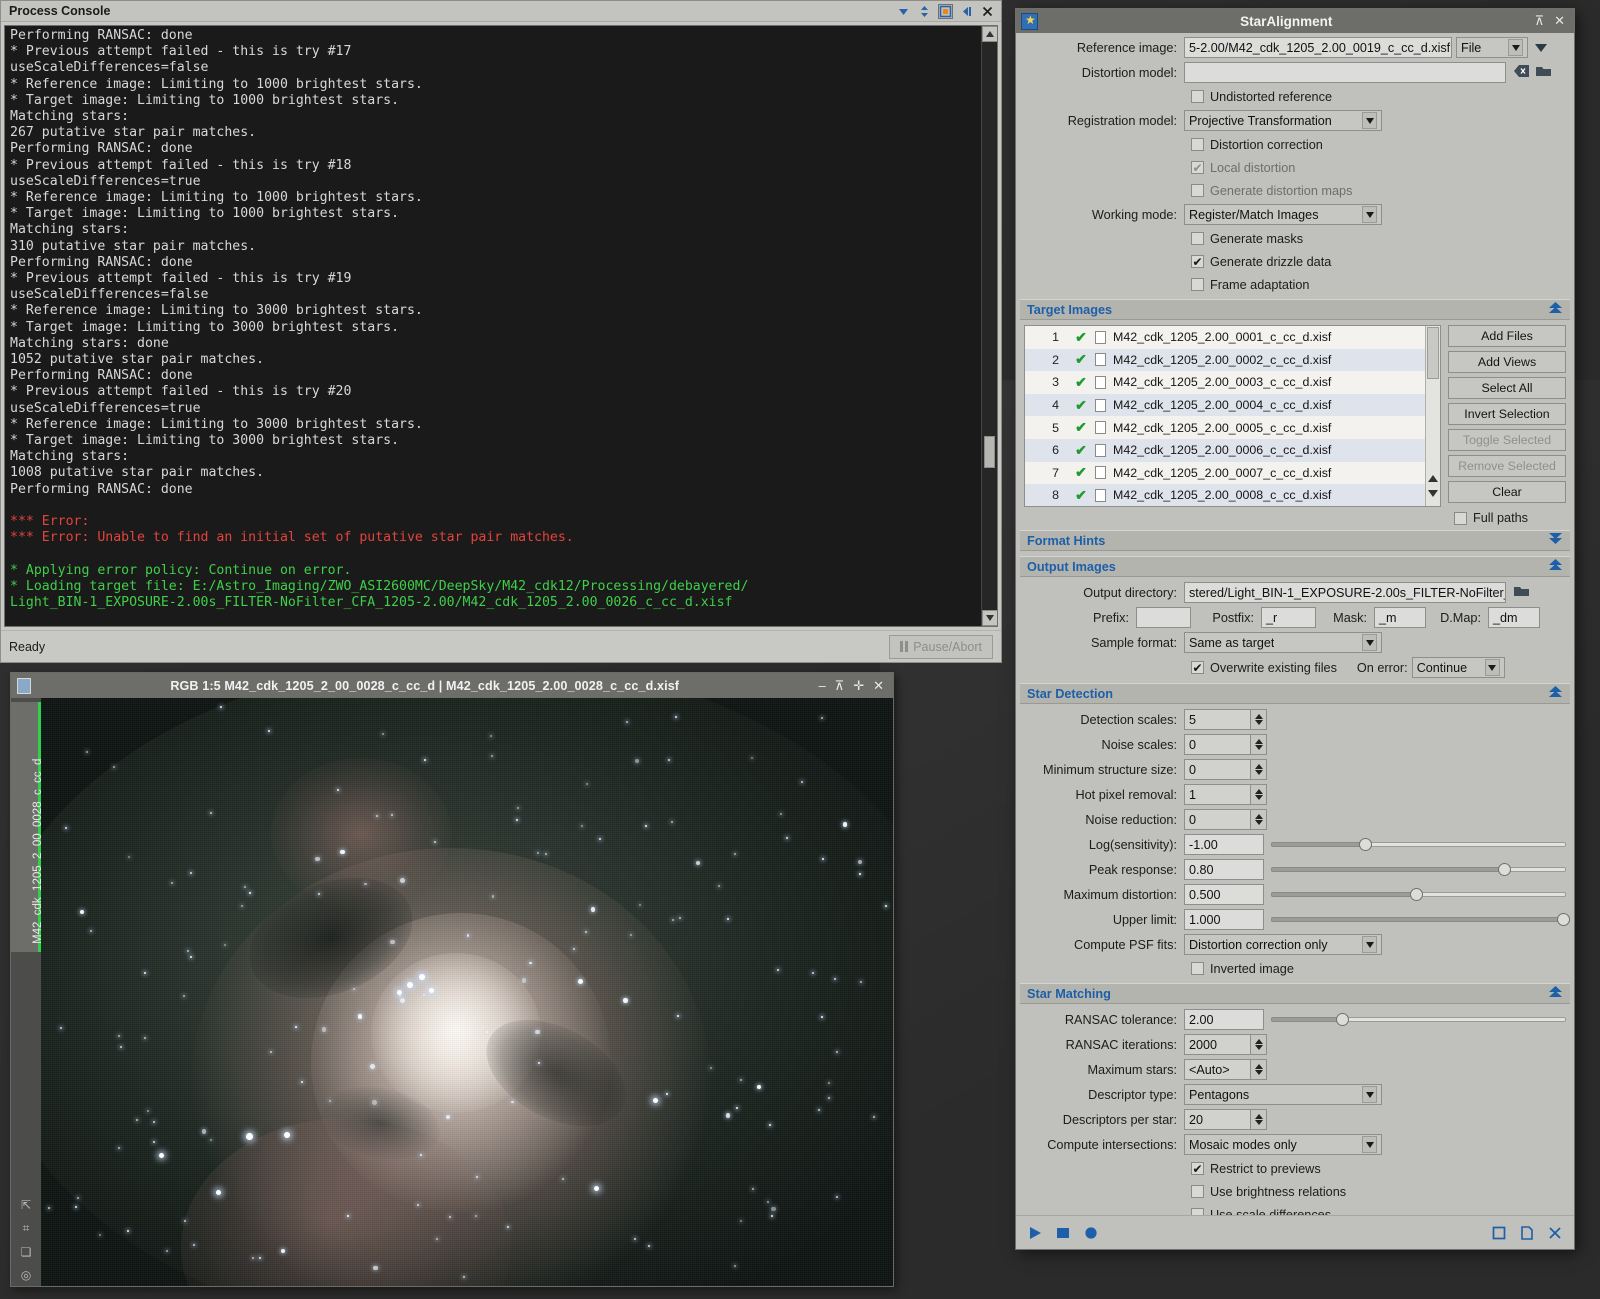 This screenshot has height=1299, width=1600. What do you see at coordinates (1378, 1191) in the screenshot?
I see `use-brightness-relations-row: Use brightness relations` at bounding box center [1378, 1191].